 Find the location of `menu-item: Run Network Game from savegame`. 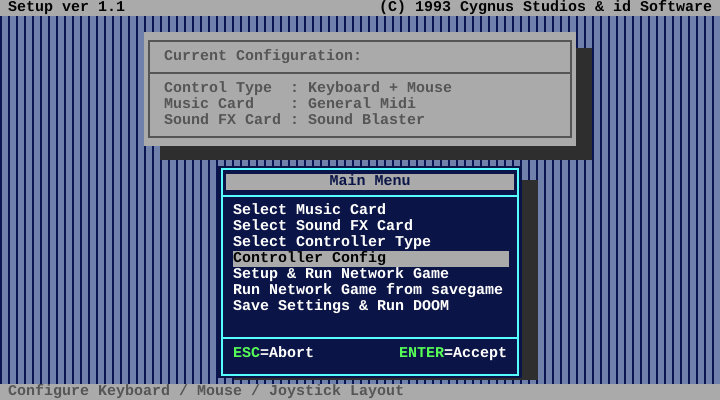

menu-item: Run Network Game from savegame is located at coordinates (371, 291).